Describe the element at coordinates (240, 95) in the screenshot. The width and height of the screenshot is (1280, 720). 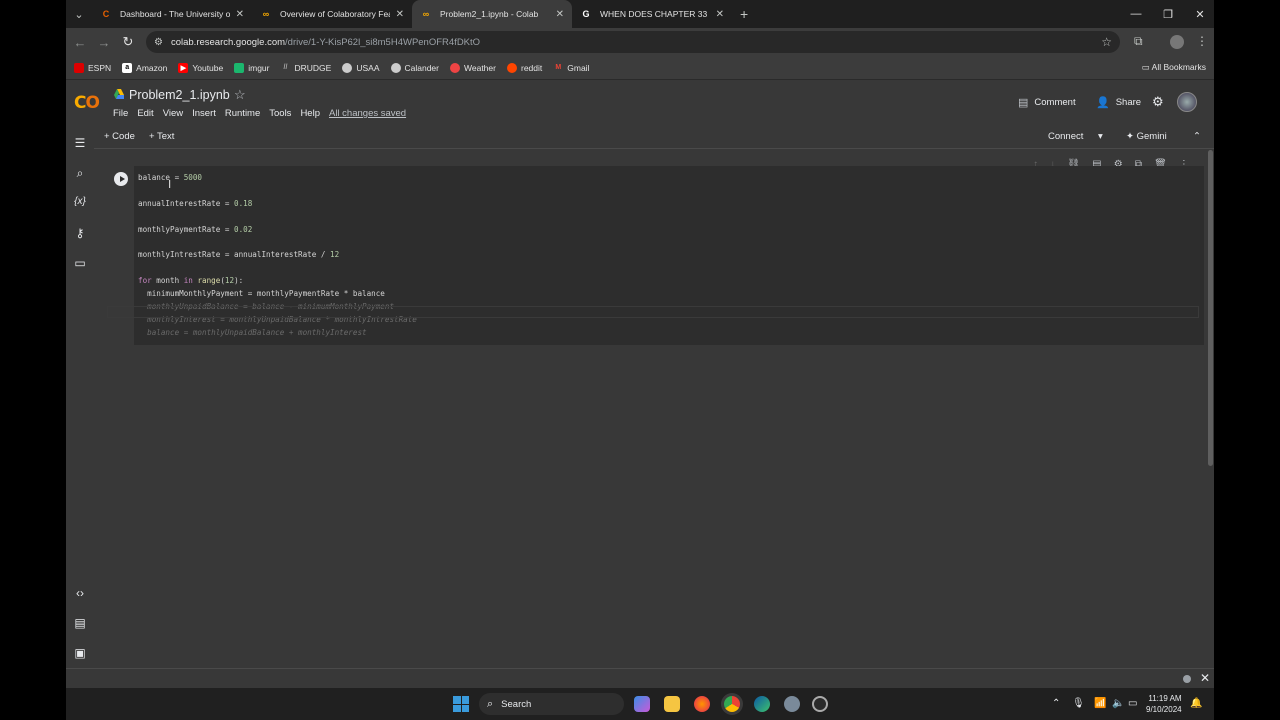
I see `star-icon: ☆` at that location.